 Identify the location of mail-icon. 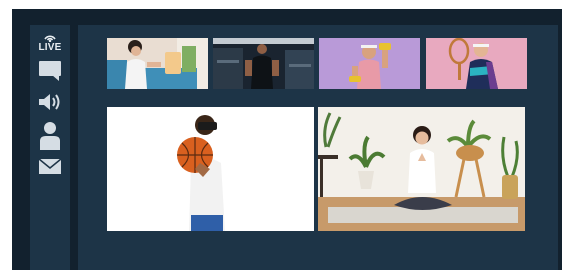
(50, 165).